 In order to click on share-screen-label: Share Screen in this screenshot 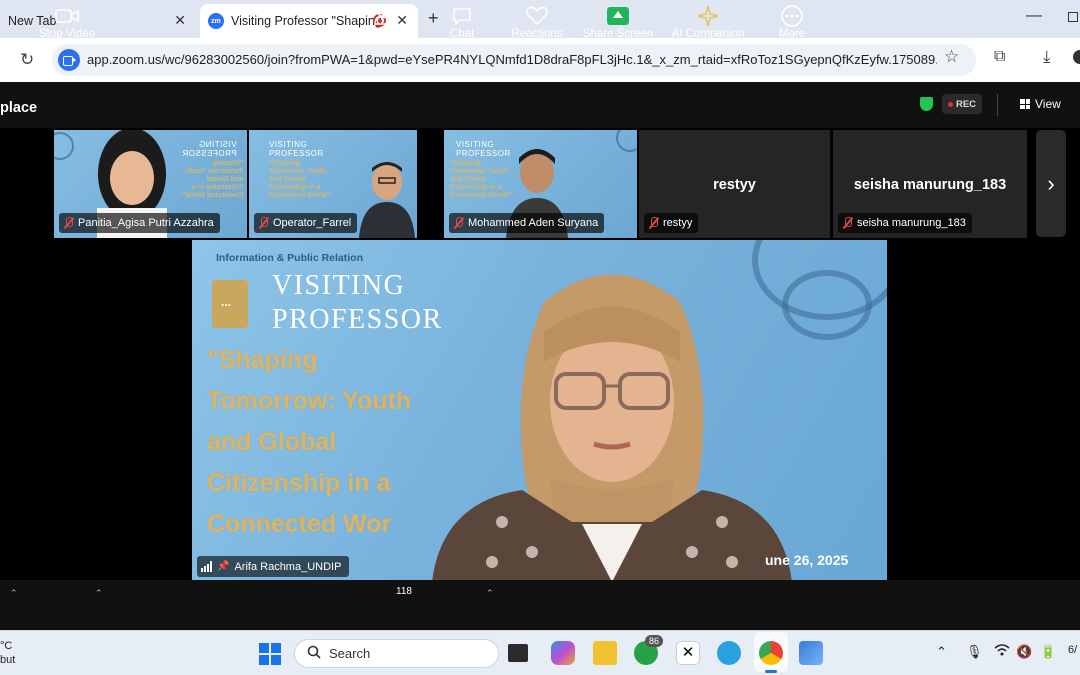, I will do `click(618, 34)`.